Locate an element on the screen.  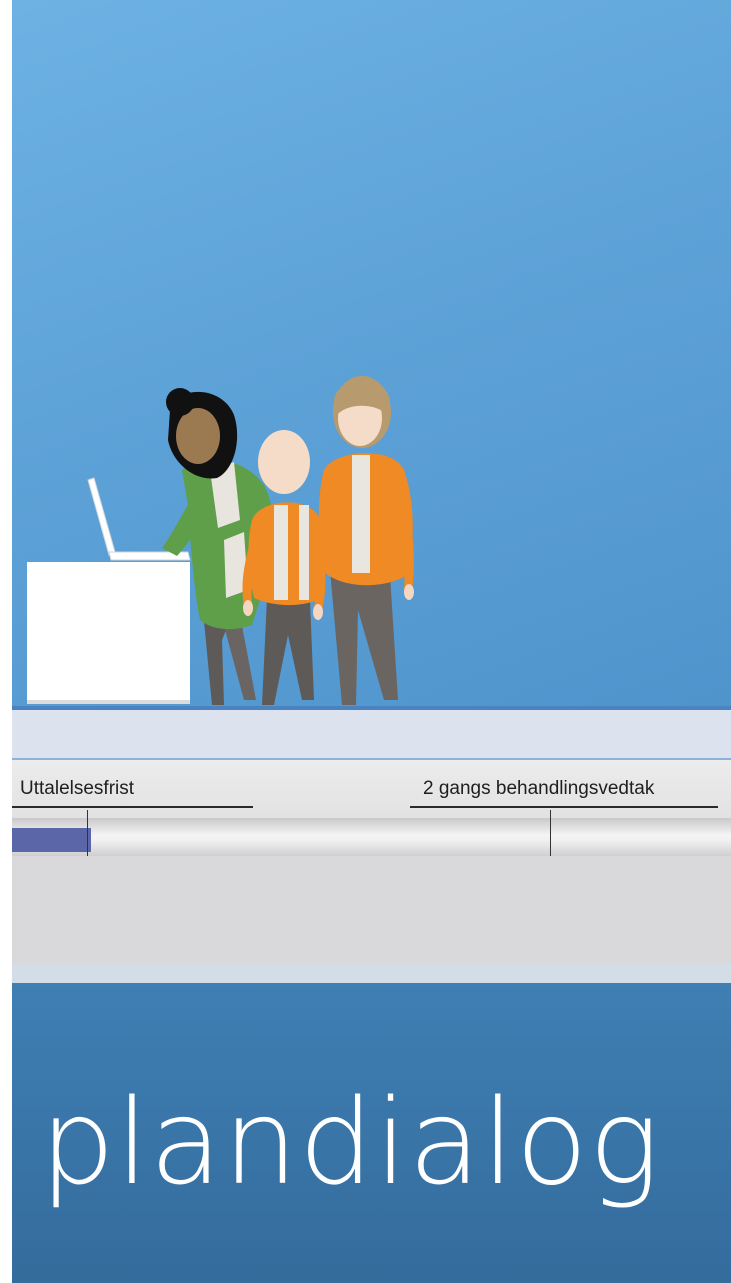
people-at-desk-illustration is located at coordinates (220, 540).